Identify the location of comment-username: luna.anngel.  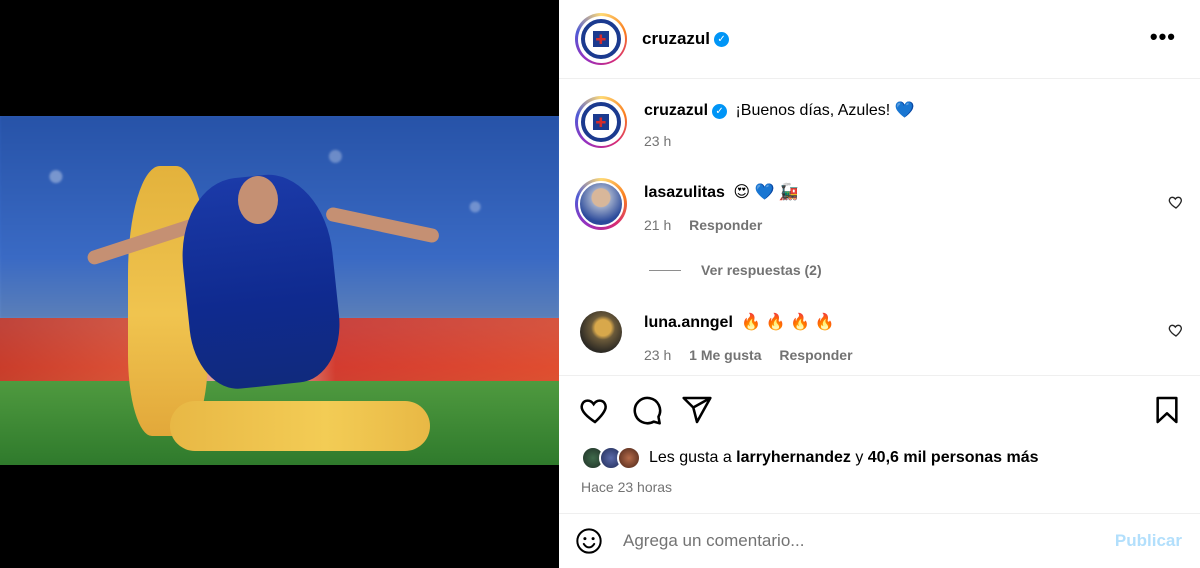
(688, 322).